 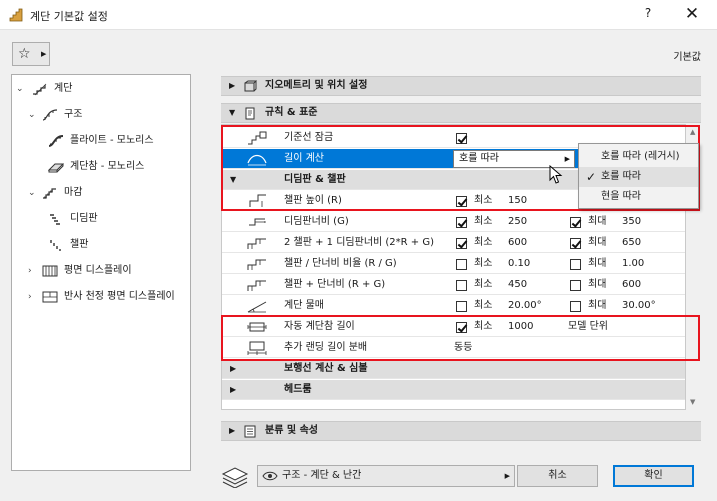 I want to click on section-classification: ▶ 분류 및 속성, so click(x=461, y=431).